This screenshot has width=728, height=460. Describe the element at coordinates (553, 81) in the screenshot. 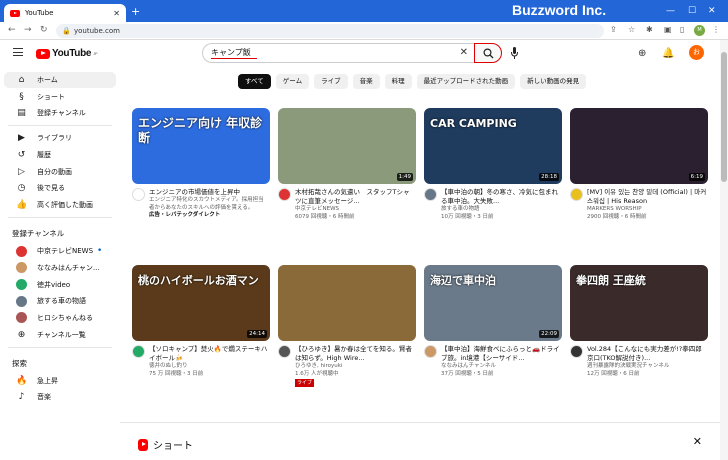

I see `chip-new-to-you: 新しい動画の発見` at that location.